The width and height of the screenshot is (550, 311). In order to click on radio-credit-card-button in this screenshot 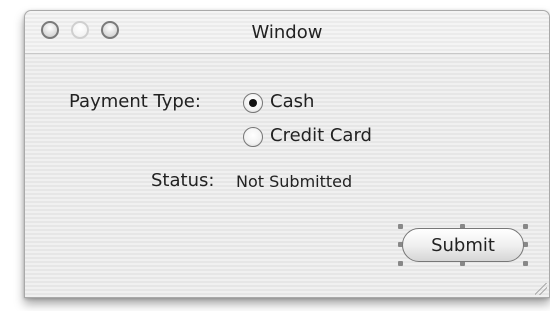, I will do `click(253, 137)`.